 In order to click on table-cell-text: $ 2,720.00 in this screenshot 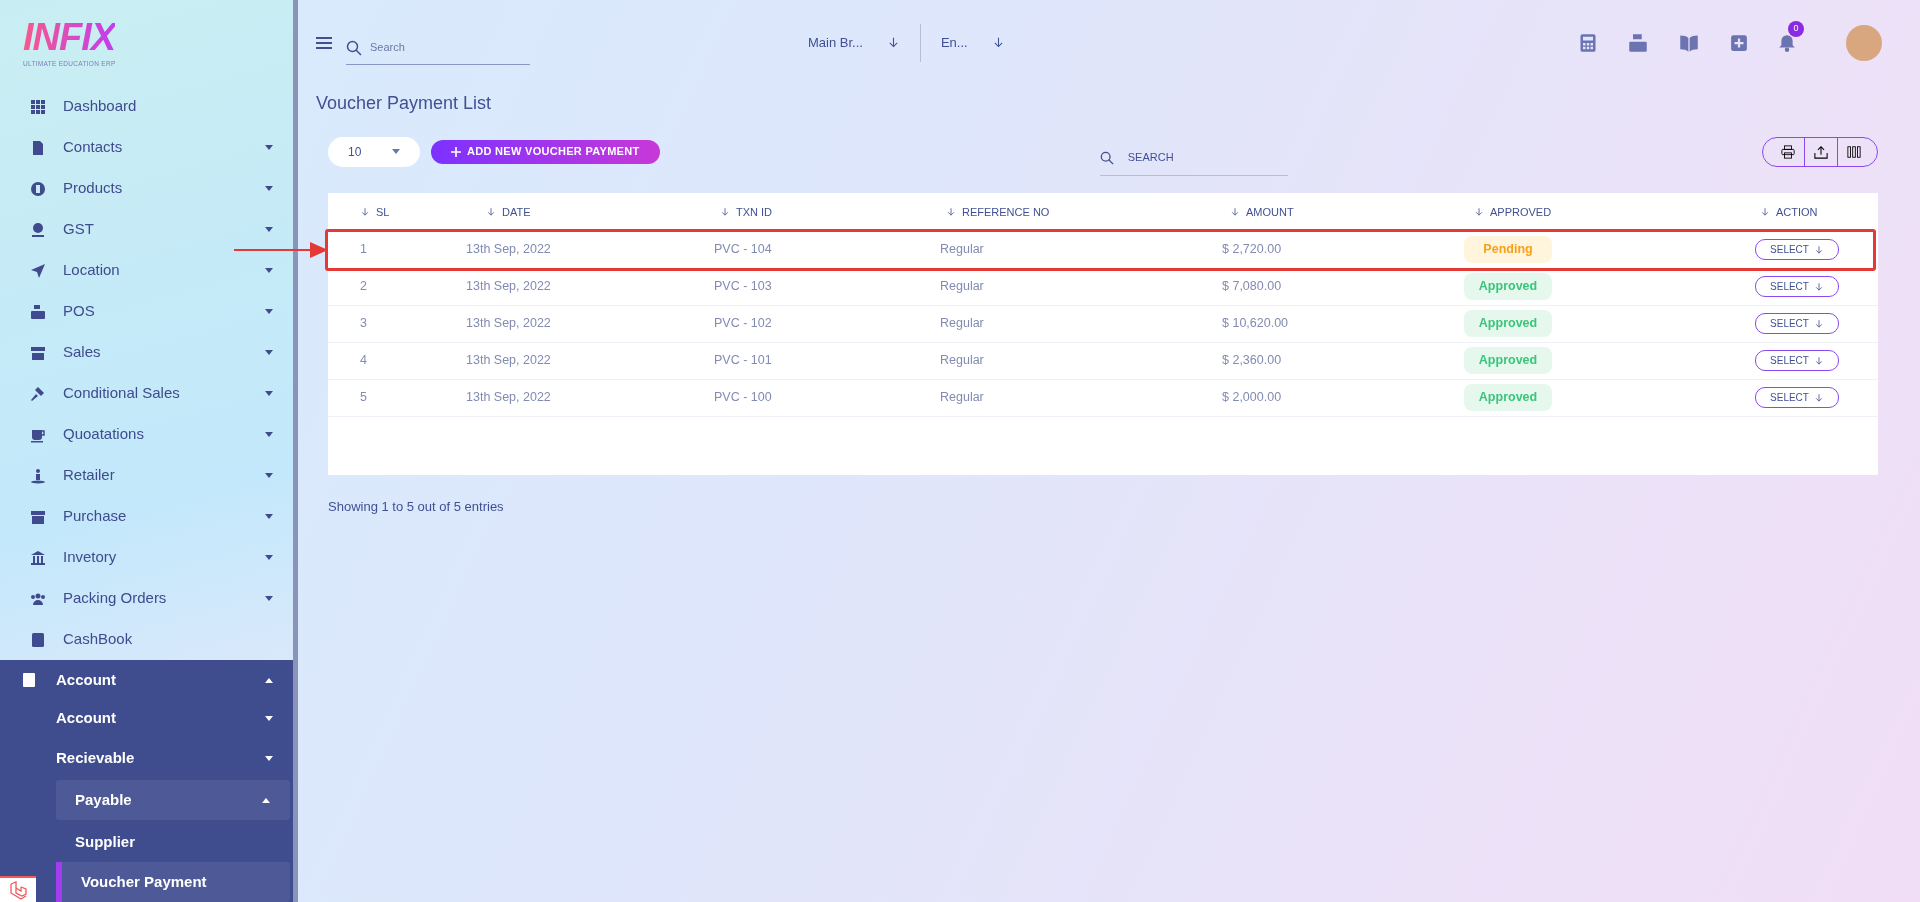, I will do `click(1252, 250)`.